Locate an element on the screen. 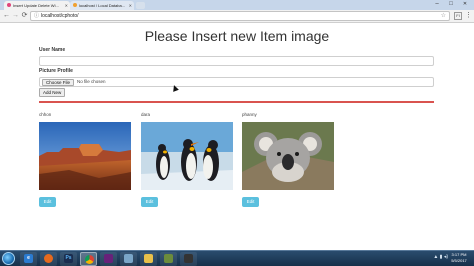 Image resolution: width=474 pixels, height=266 pixels. tab-localhost-database: localhost / Local Databa... ✕ is located at coordinates (102, 5).